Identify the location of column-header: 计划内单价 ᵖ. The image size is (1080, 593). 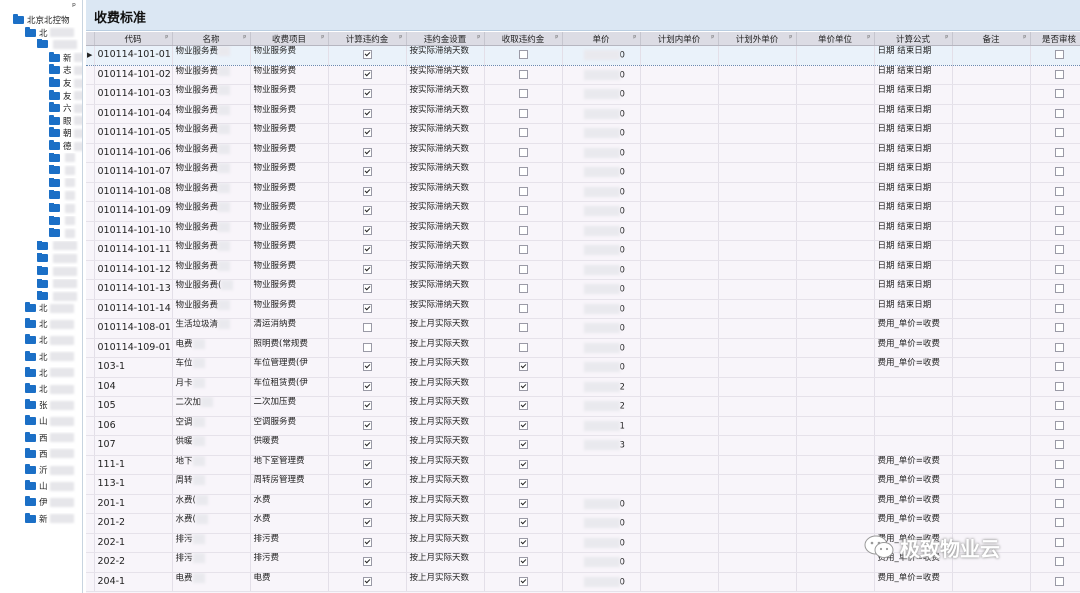
(679, 39).